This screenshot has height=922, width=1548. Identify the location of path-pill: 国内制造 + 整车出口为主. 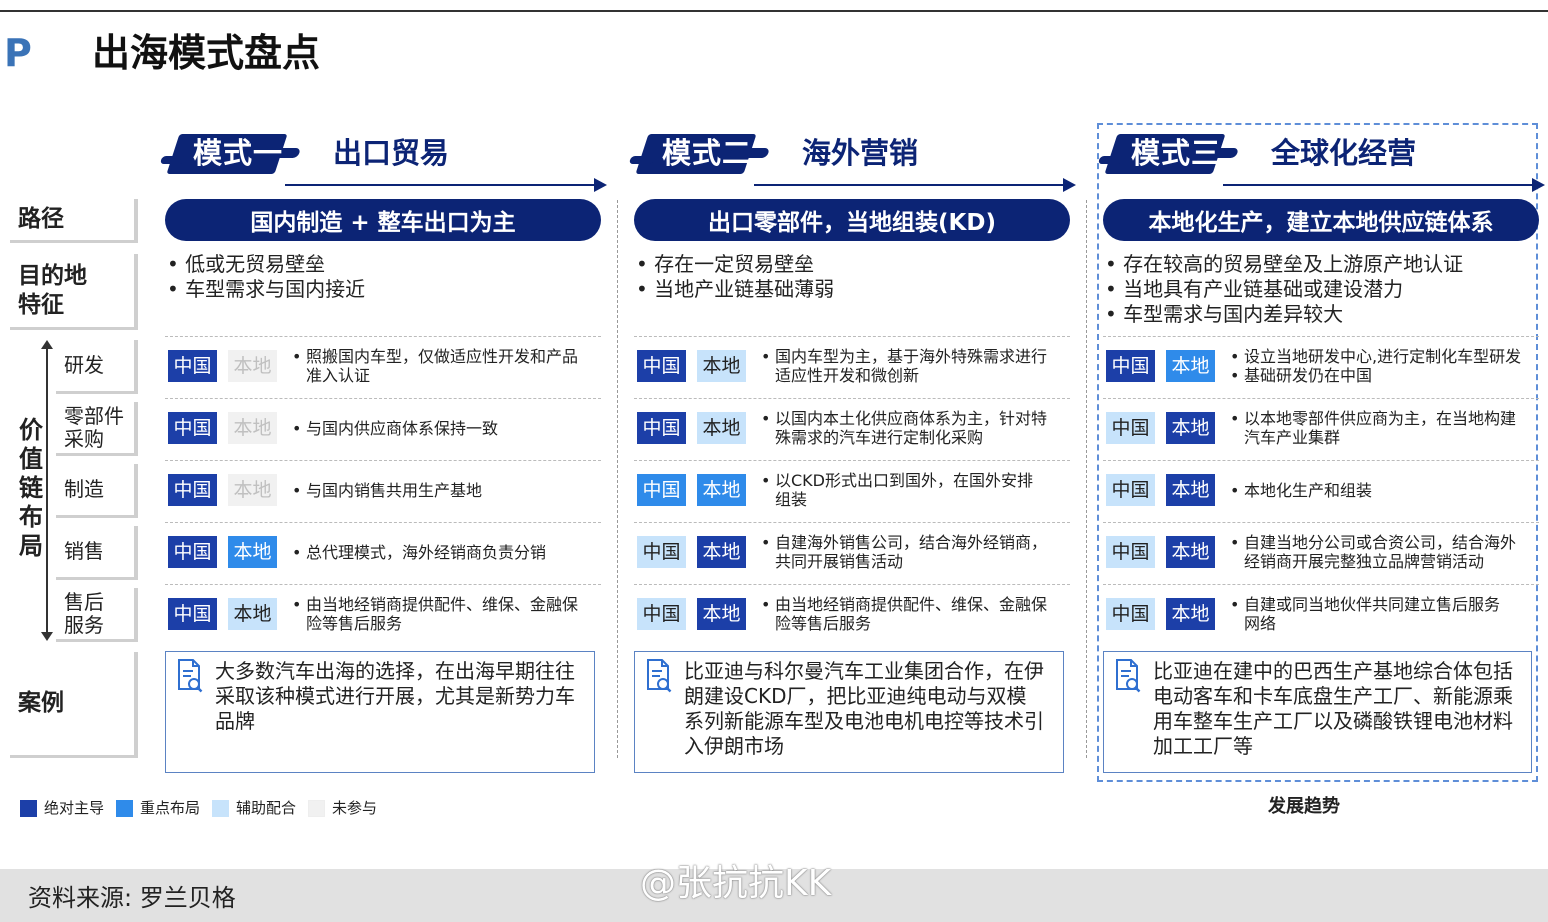
(383, 220).